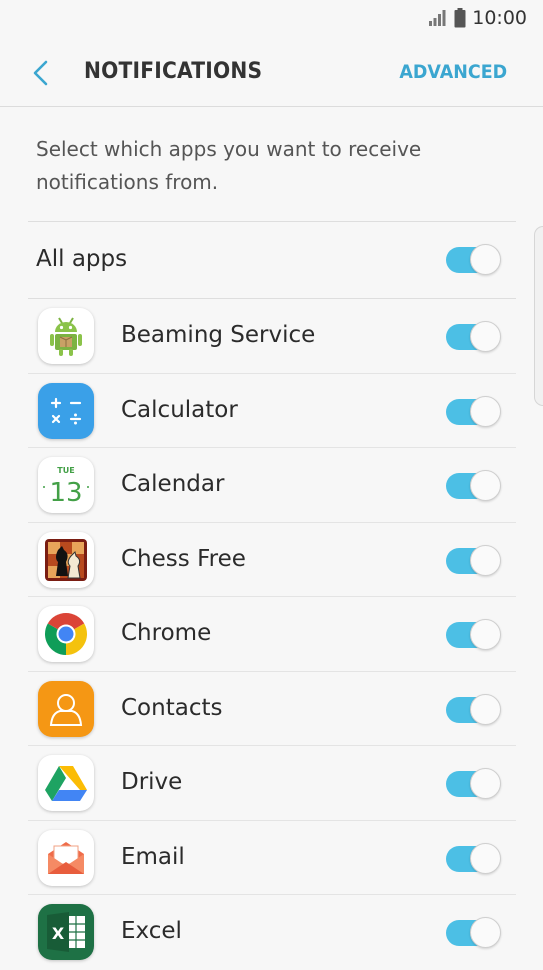  What do you see at coordinates (272, 485) in the screenshot?
I see `app-row-calendar: TUE 13 Calendar` at bounding box center [272, 485].